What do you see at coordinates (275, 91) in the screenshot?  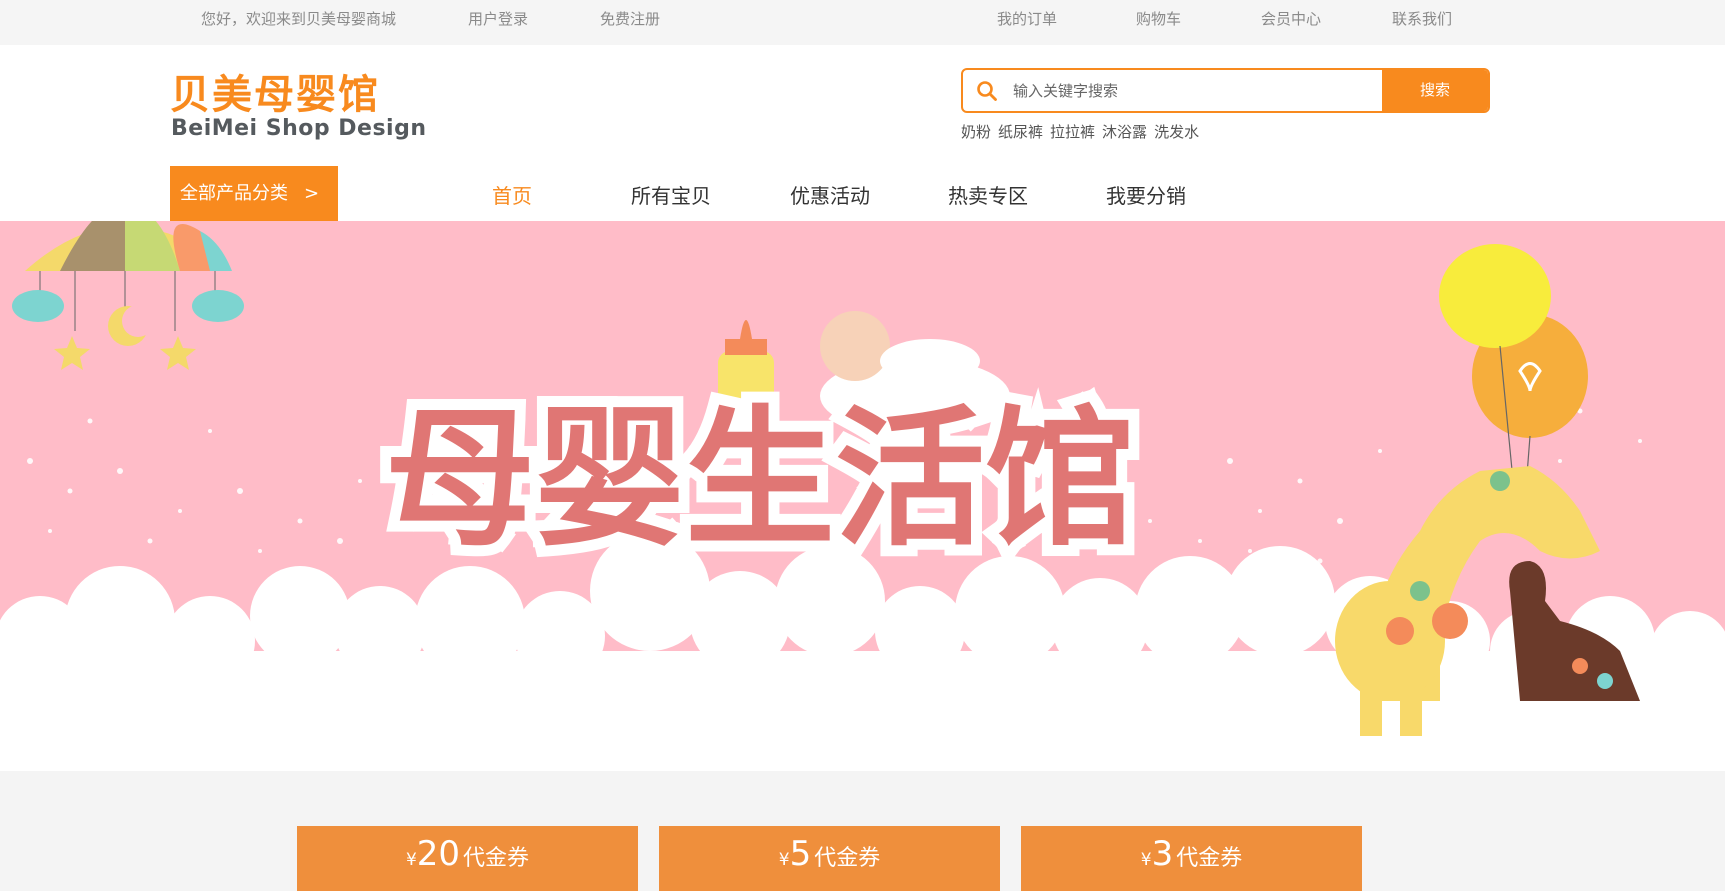 I see `logo-title: 贝美母婴馆` at bounding box center [275, 91].